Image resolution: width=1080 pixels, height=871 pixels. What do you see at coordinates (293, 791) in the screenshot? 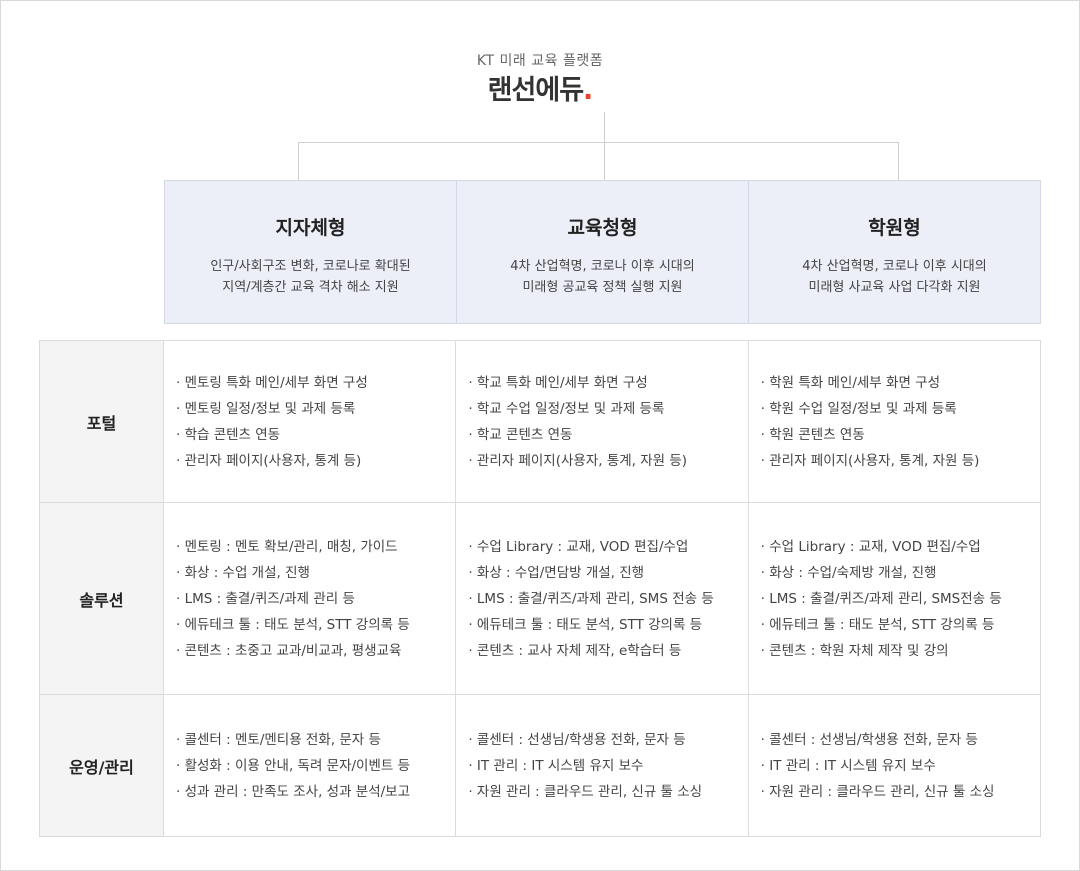
I see `feature-item: · 성과 관리 : 만족도 조사, 성과 분석/보고` at bounding box center [293, 791].